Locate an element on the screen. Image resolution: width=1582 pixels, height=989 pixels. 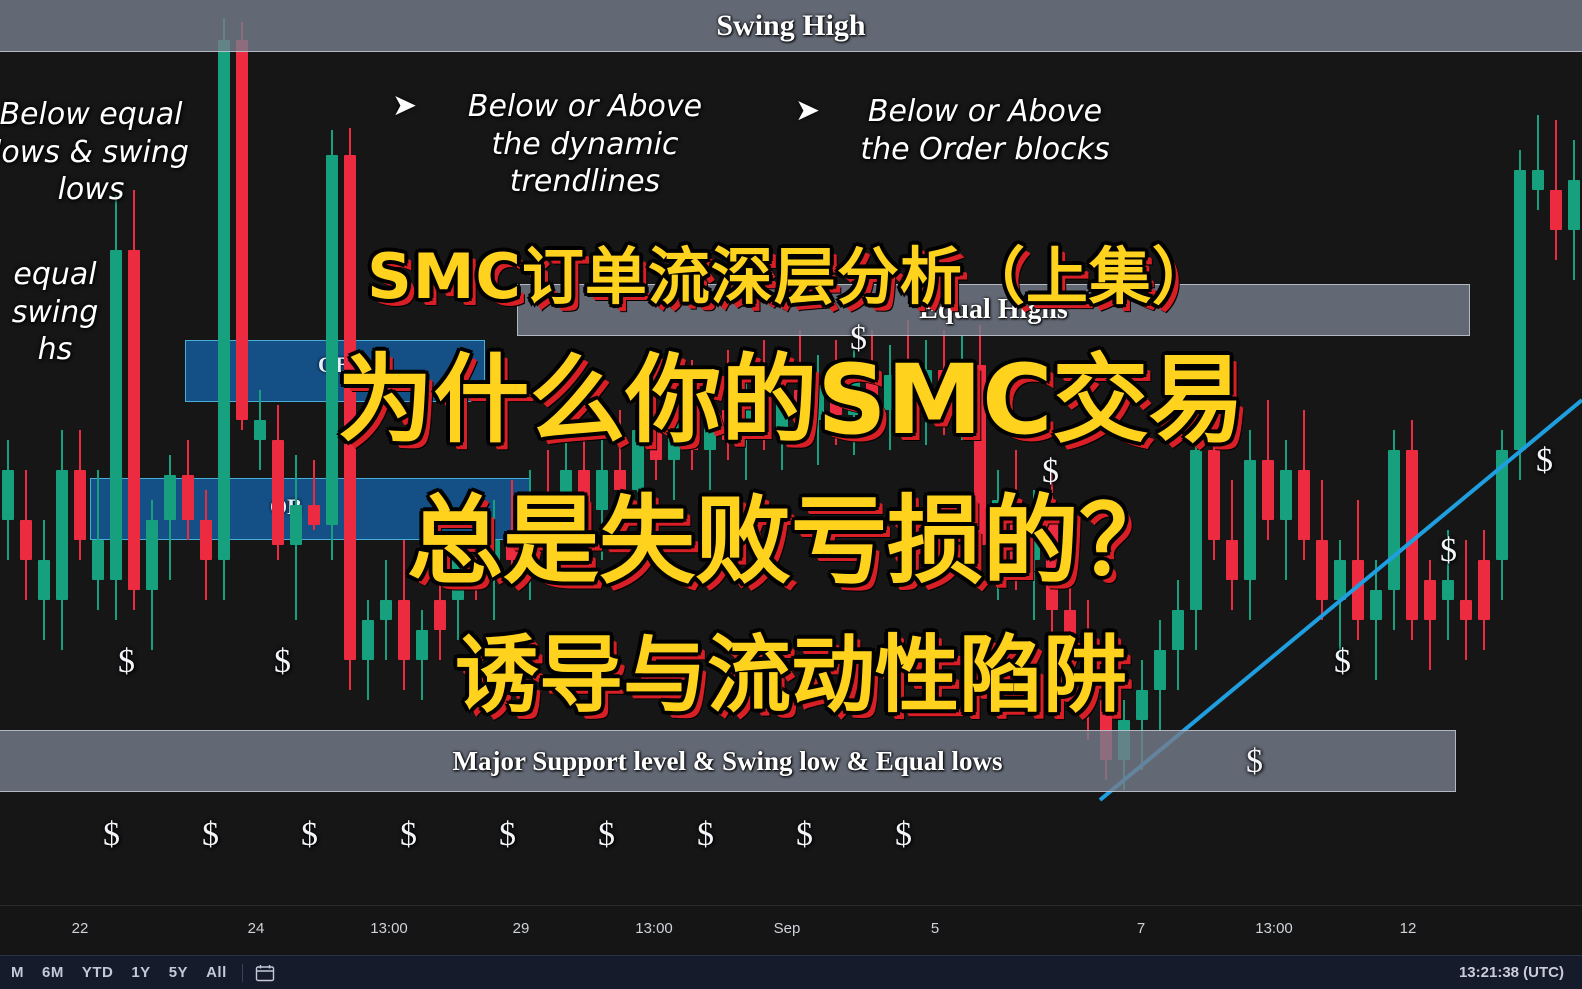
timeframe-button-all: All is located at coordinates (216, 972).